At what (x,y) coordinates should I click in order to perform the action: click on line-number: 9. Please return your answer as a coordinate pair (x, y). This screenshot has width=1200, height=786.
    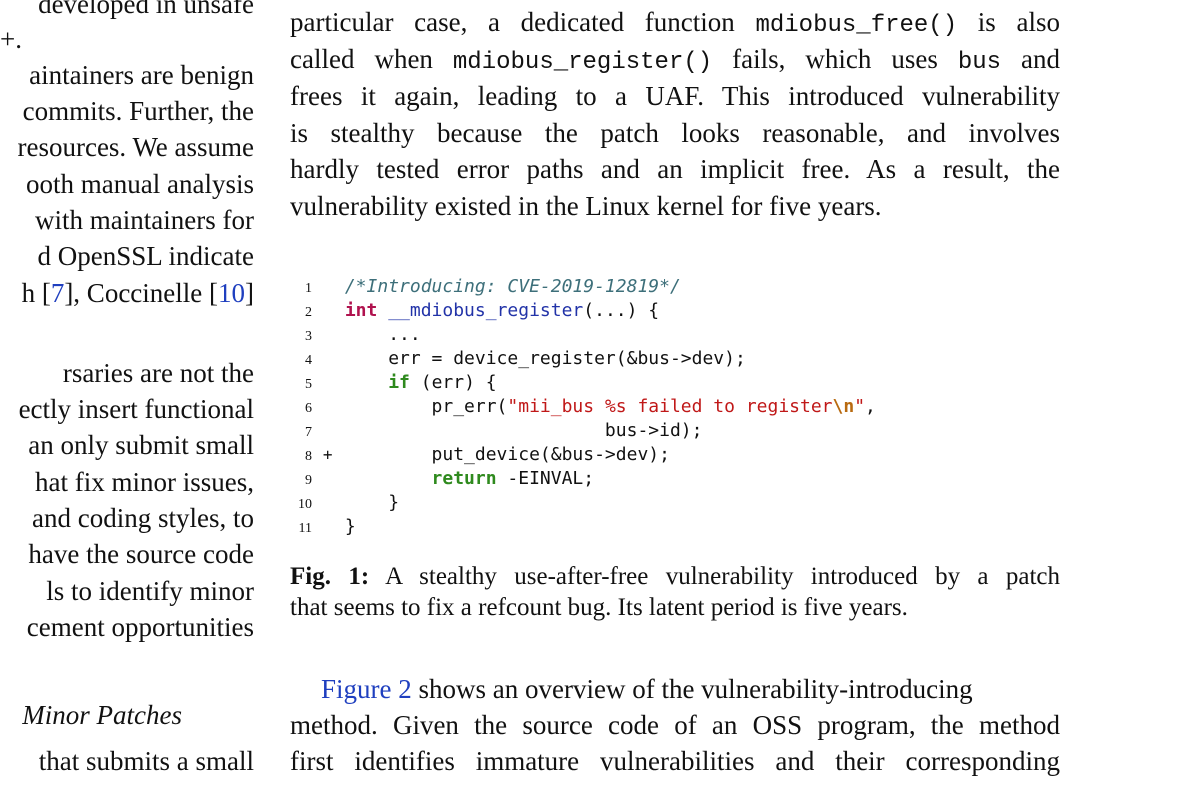
    Looking at the image, I should click on (308, 480).